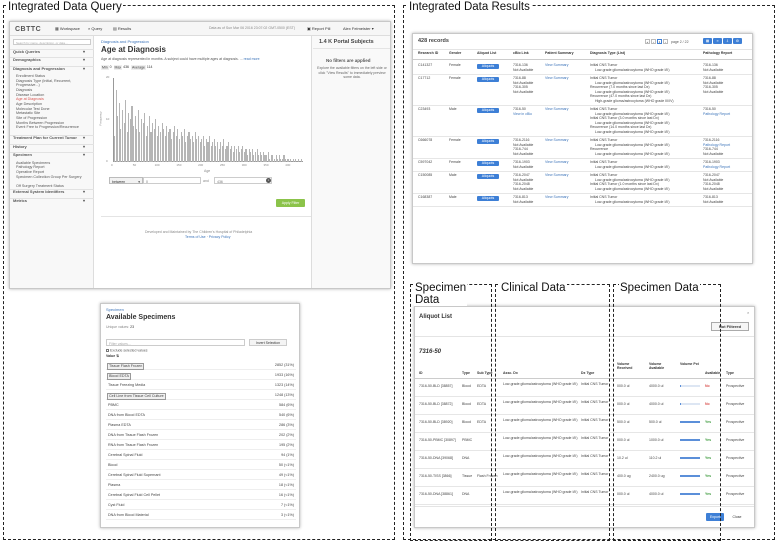  I want to click on list-item: DNA from Blood Material 3 (<1%), so click(201, 515).